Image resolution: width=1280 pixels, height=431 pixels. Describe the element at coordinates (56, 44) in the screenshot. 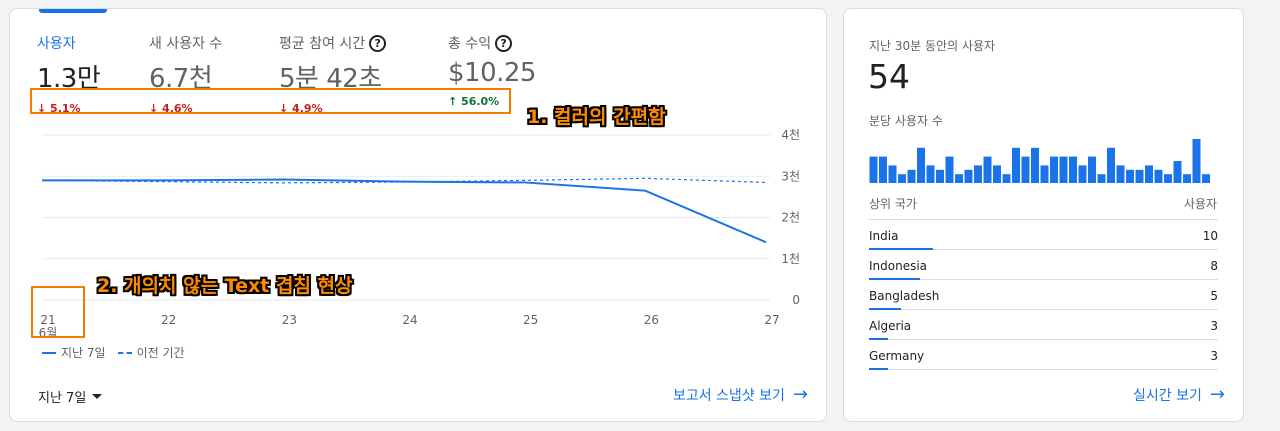

I see `metric-label: 사용자` at that location.